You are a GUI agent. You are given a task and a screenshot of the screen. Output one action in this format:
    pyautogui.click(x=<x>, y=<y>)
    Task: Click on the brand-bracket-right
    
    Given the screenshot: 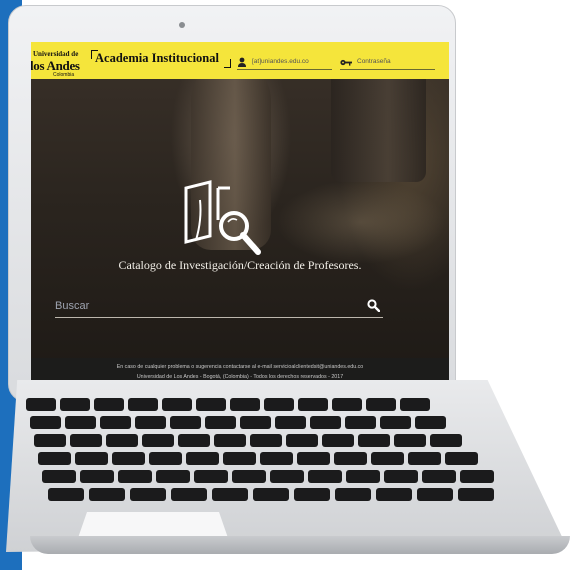 What is the action you would take?
    pyautogui.click(x=227, y=63)
    